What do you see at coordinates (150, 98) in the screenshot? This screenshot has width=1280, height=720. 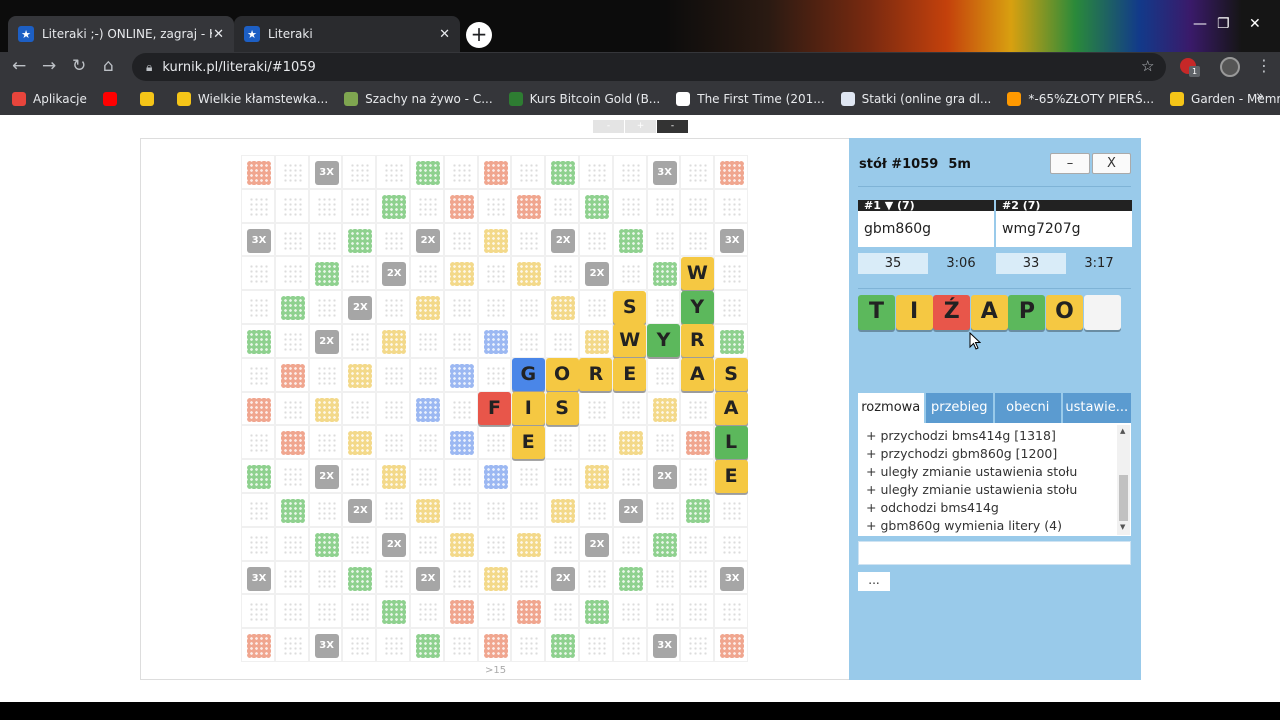 I see `bookmark-item` at bounding box center [150, 98].